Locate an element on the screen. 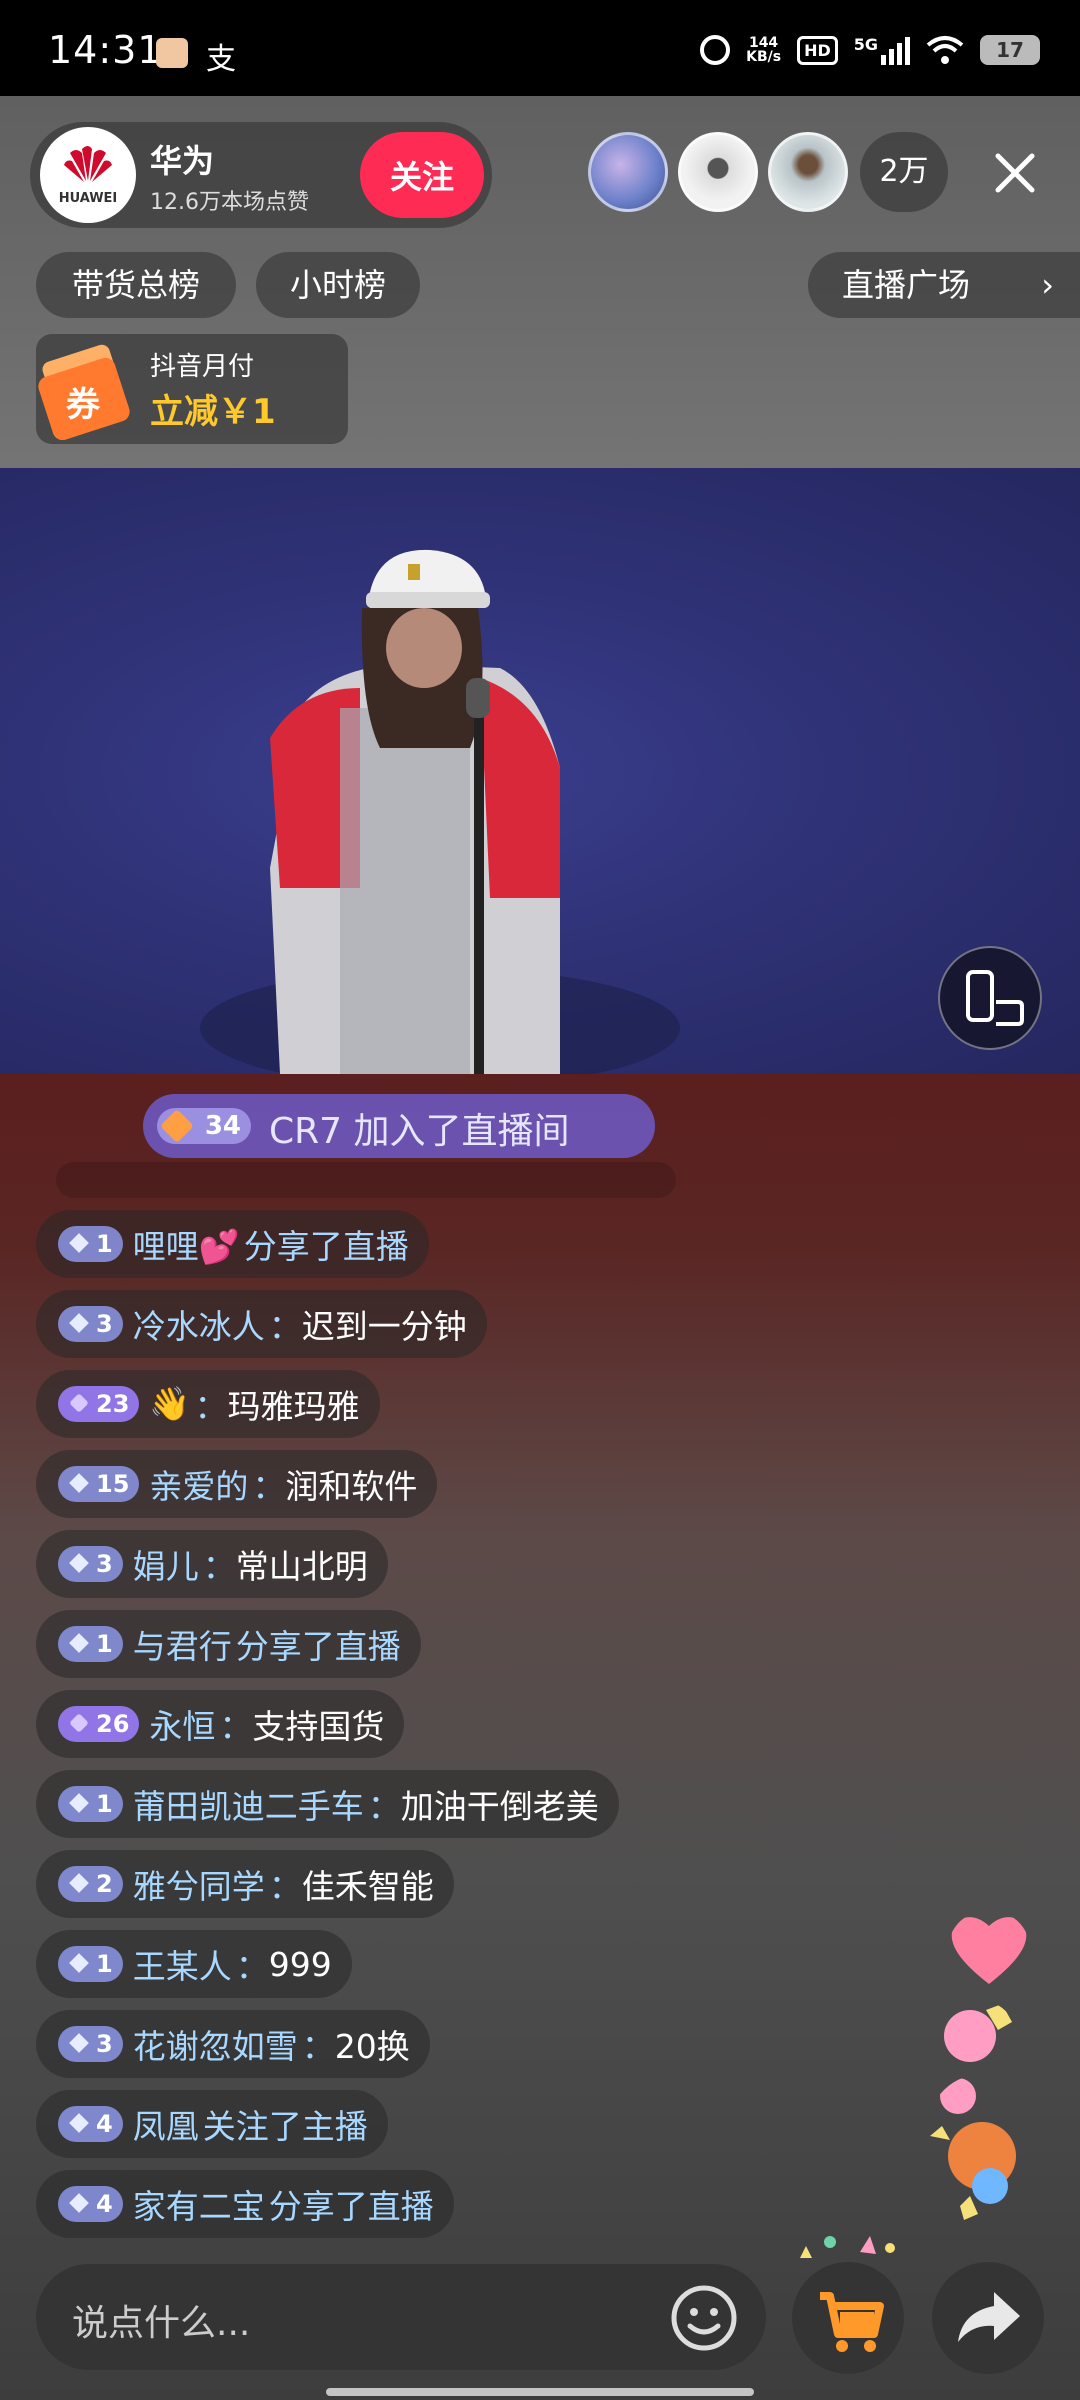 The height and width of the screenshot is (2400, 1080). shopping-cart-icon is located at coordinates (852, 2322).